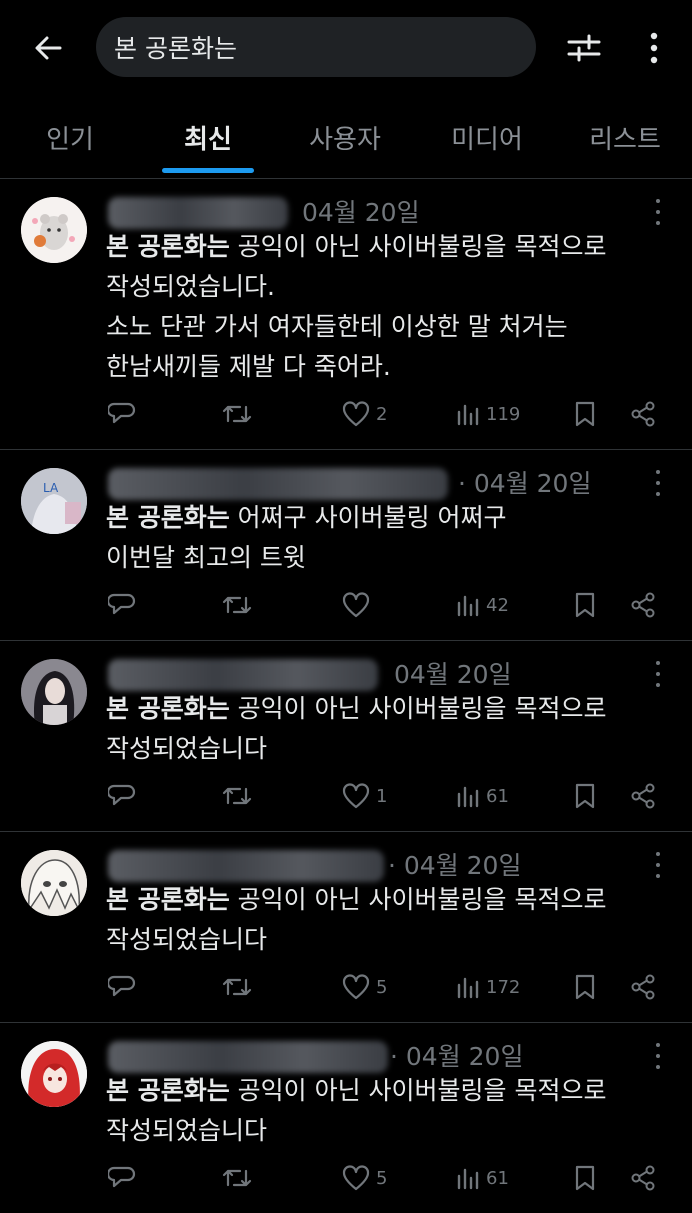  I want to click on like-count: 5, so click(382, 1178).